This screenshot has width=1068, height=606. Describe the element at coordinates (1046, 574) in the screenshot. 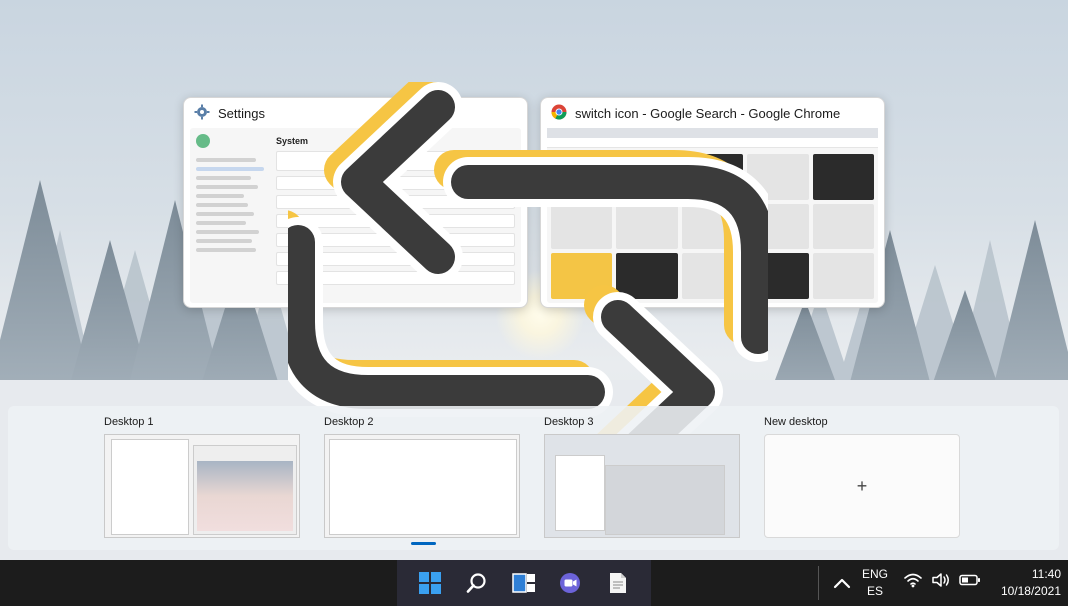

I see `clock-time: 11:40` at that location.